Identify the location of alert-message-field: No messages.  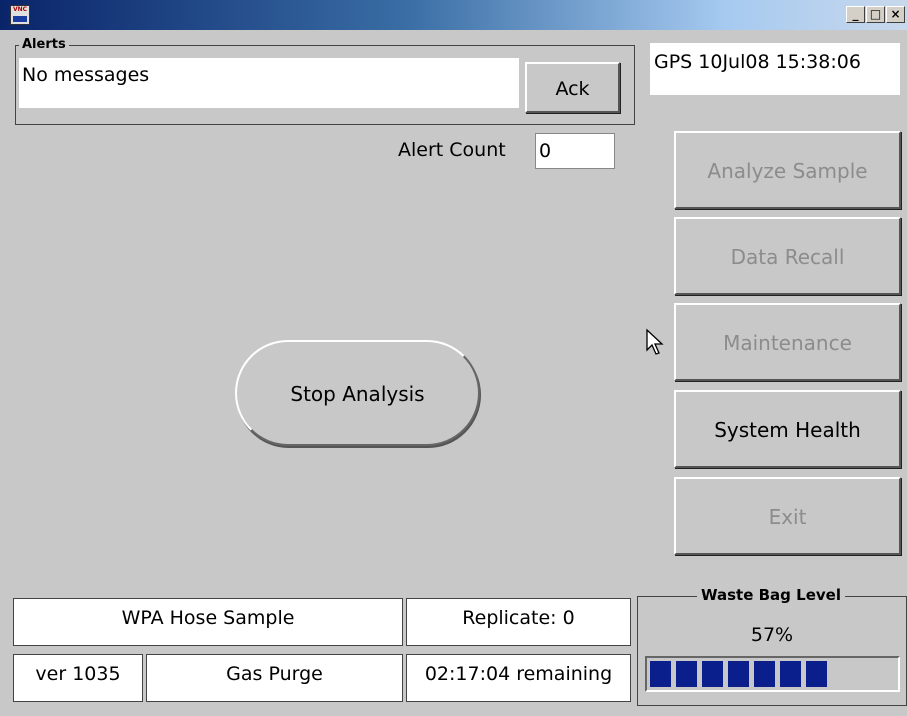
(269, 83).